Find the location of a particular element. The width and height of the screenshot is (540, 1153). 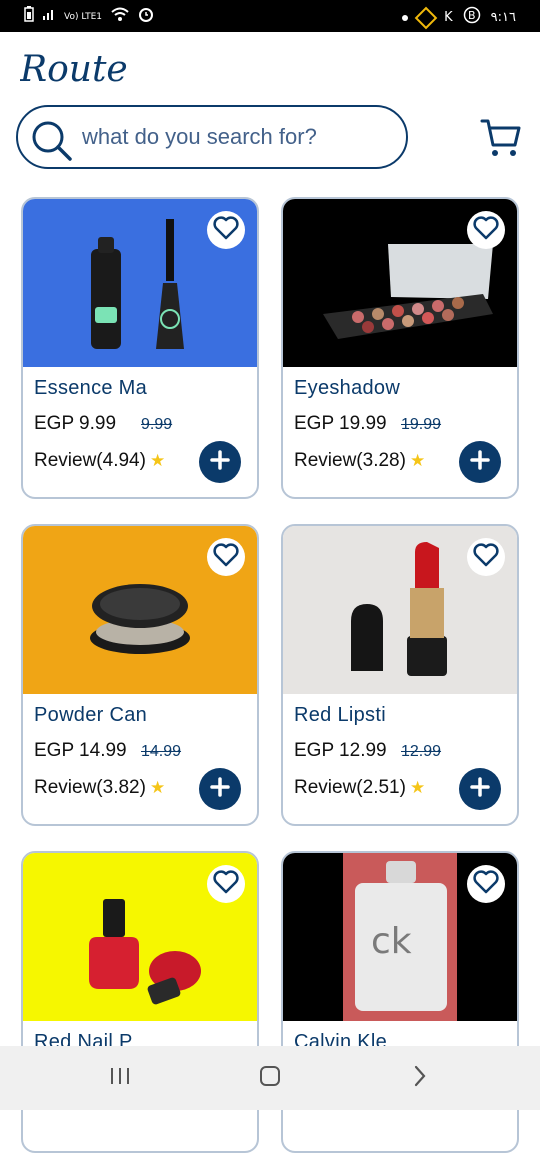

product-review: Review(3.28) ★ is located at coordinates (359, 461).